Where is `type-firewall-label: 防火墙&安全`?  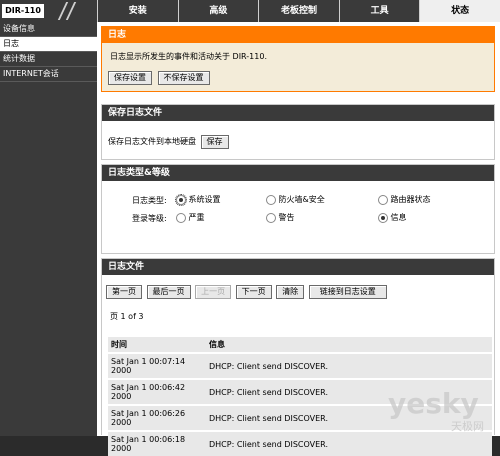
type-firewall-label: 防火墙&安全 is located at coordinates (301, 199).